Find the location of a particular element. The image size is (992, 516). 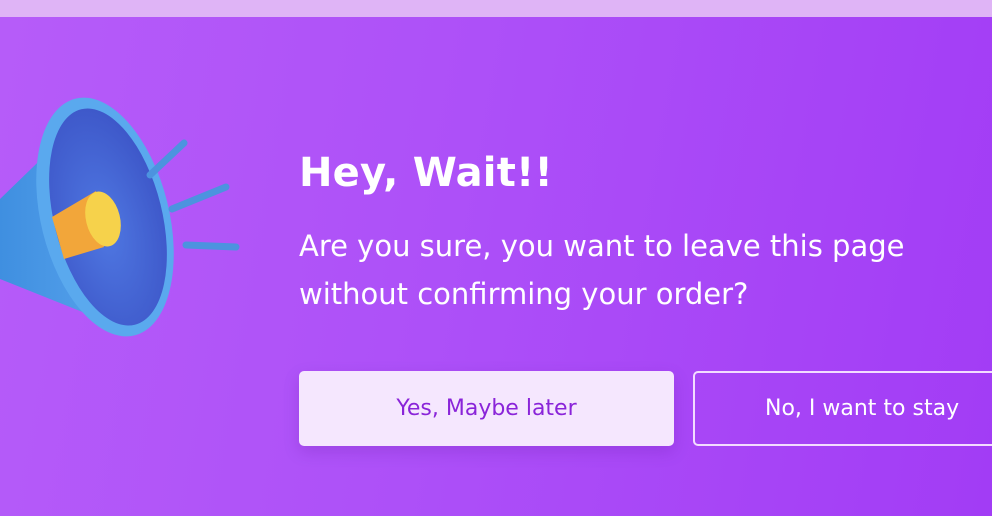

leave-later-button: Yes, Maybe later is located at coordinates (486, 408).